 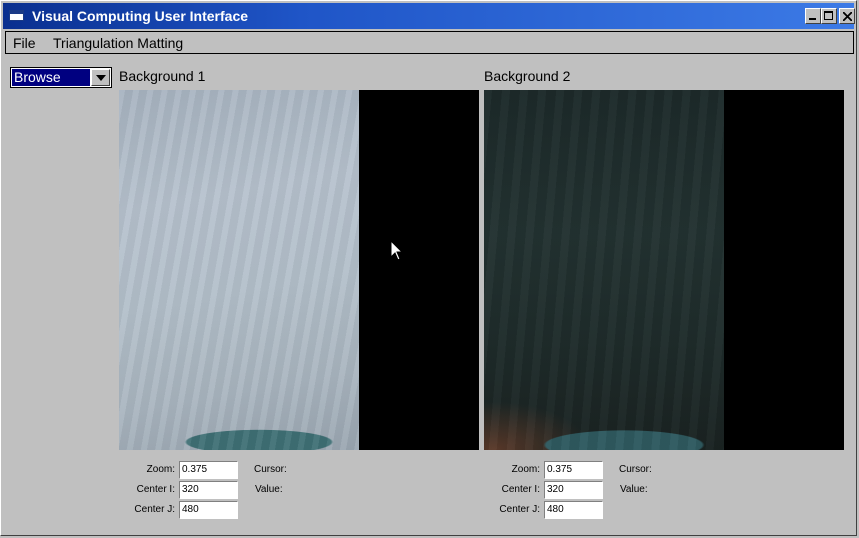 I want to click on menu-triangulation-matting: Triangulation Matting, so click(x=118, y=43).